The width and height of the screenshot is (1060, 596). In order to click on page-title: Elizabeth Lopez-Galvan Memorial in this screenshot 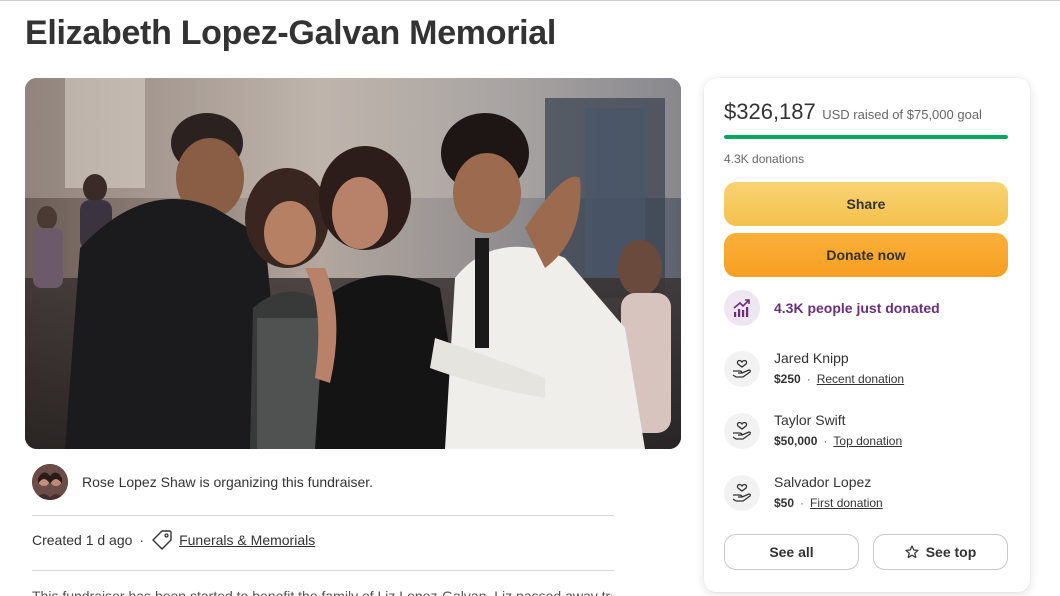, I will do `click(291, 33)`.